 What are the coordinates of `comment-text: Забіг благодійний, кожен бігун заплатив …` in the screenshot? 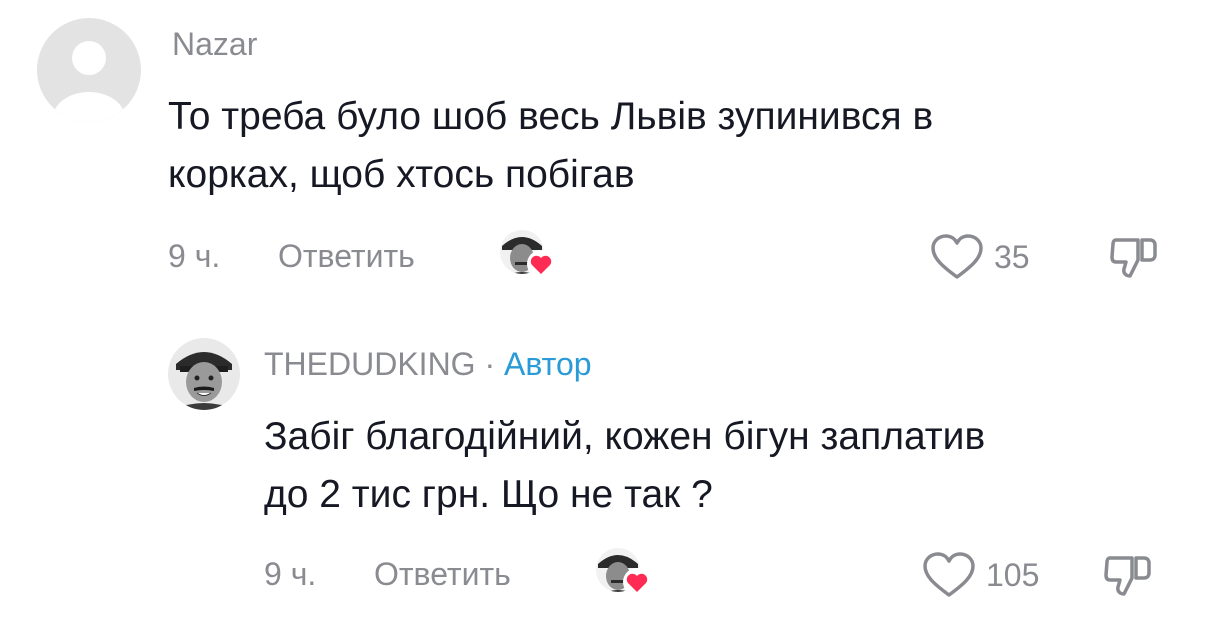 It's located at (624, 466).